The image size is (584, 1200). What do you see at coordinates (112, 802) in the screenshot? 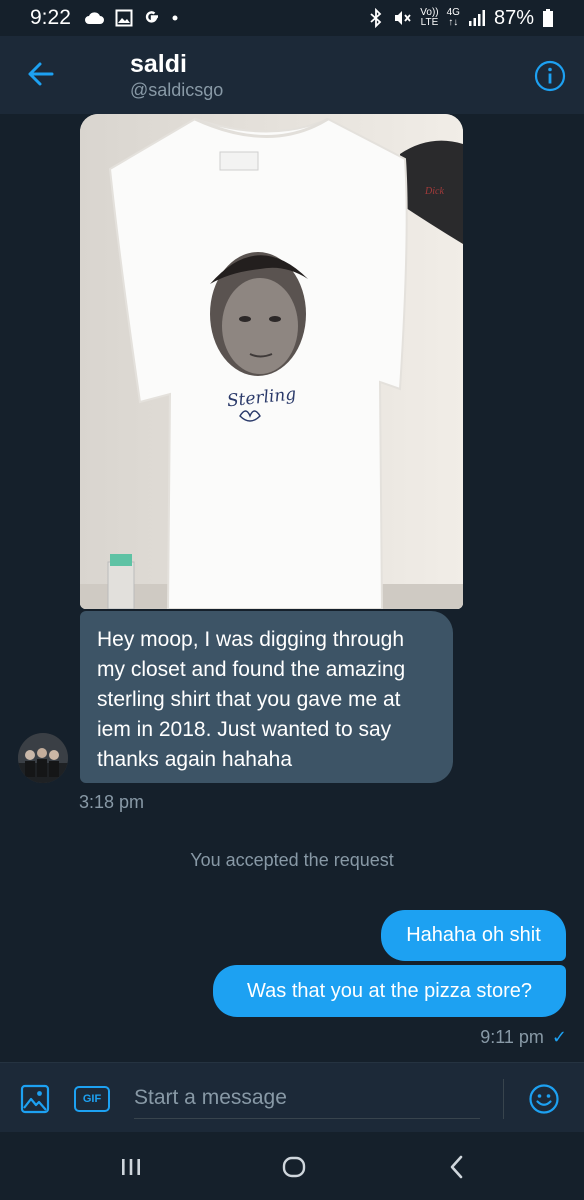
I see `incoming-timestamp: 3:18 pm` at bounding box center [112, 802].